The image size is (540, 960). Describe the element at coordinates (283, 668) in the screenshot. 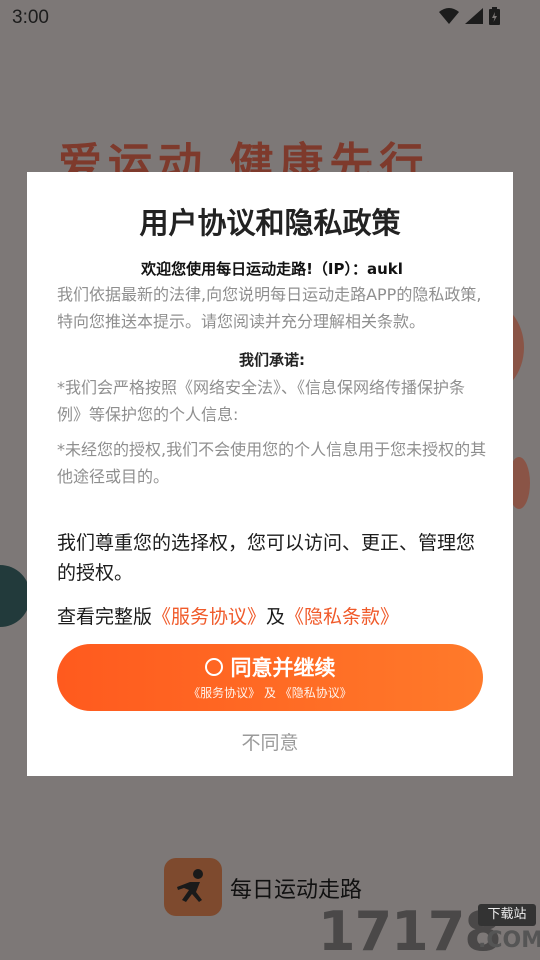

I see `agree-label: 同意并继续` at that location.